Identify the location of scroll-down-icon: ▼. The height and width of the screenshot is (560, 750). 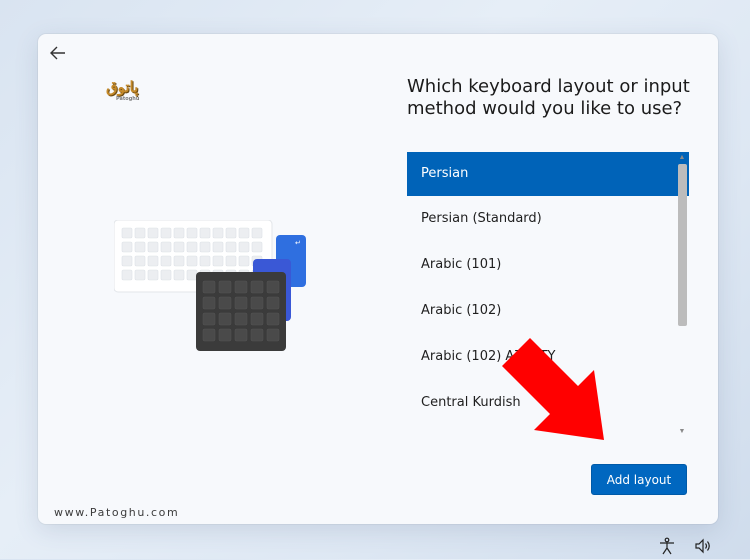
(682, 432).